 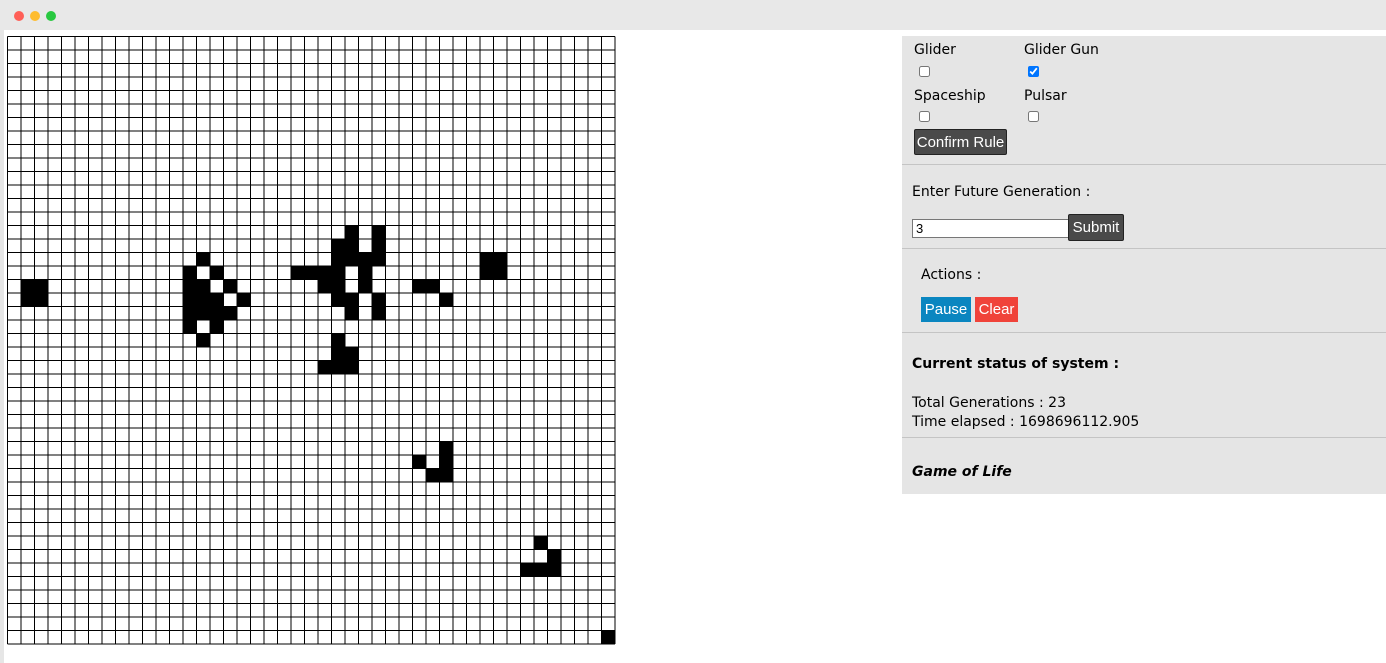 I want to click on glider-gun-label: Glider Gun, so click(x=1061, y=50).